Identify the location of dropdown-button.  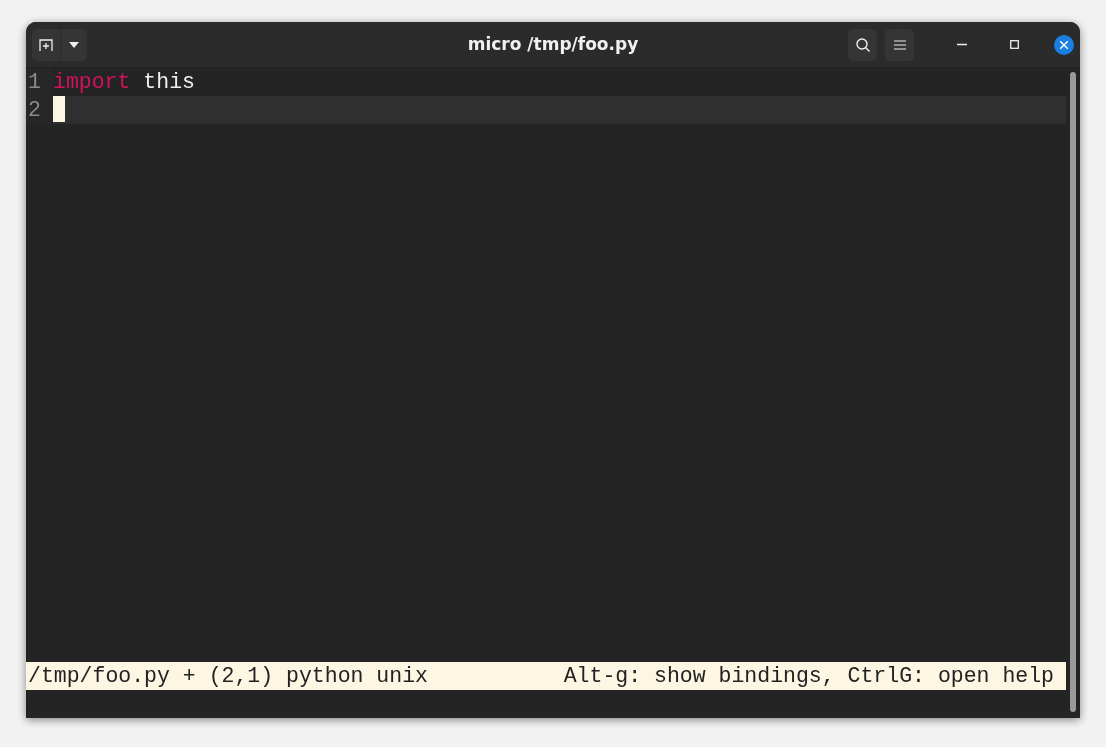
(74, 44).